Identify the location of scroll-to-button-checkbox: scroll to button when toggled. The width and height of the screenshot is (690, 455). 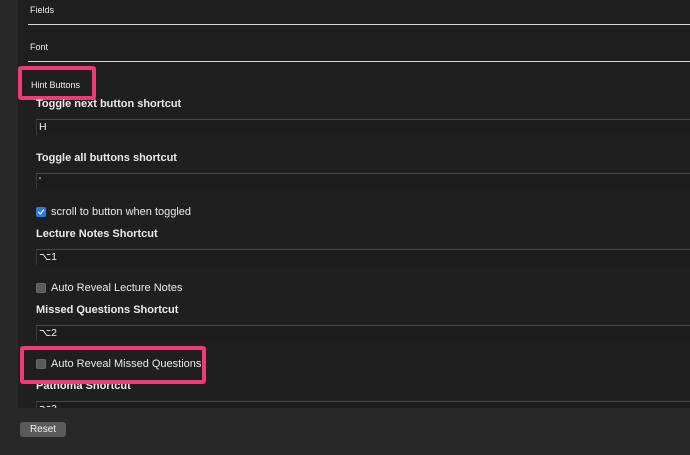
(113, 212).